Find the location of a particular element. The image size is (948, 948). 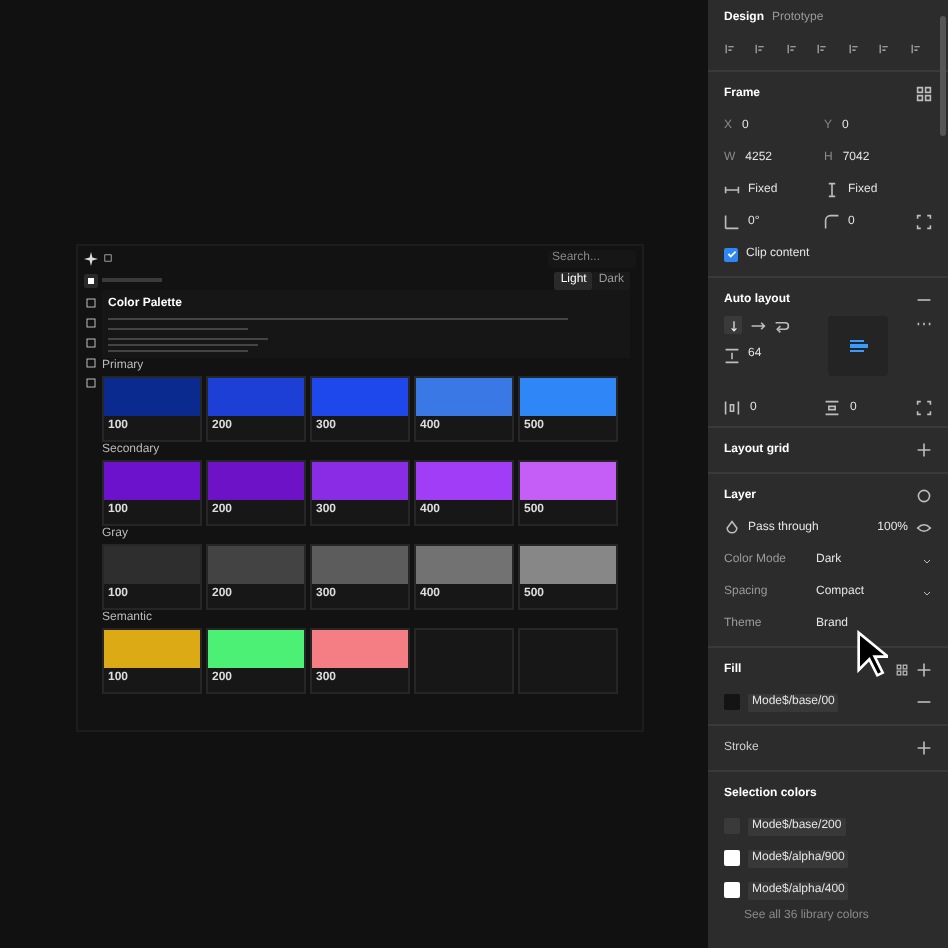

arrow-right-icon is located at coordinates (758, 325).